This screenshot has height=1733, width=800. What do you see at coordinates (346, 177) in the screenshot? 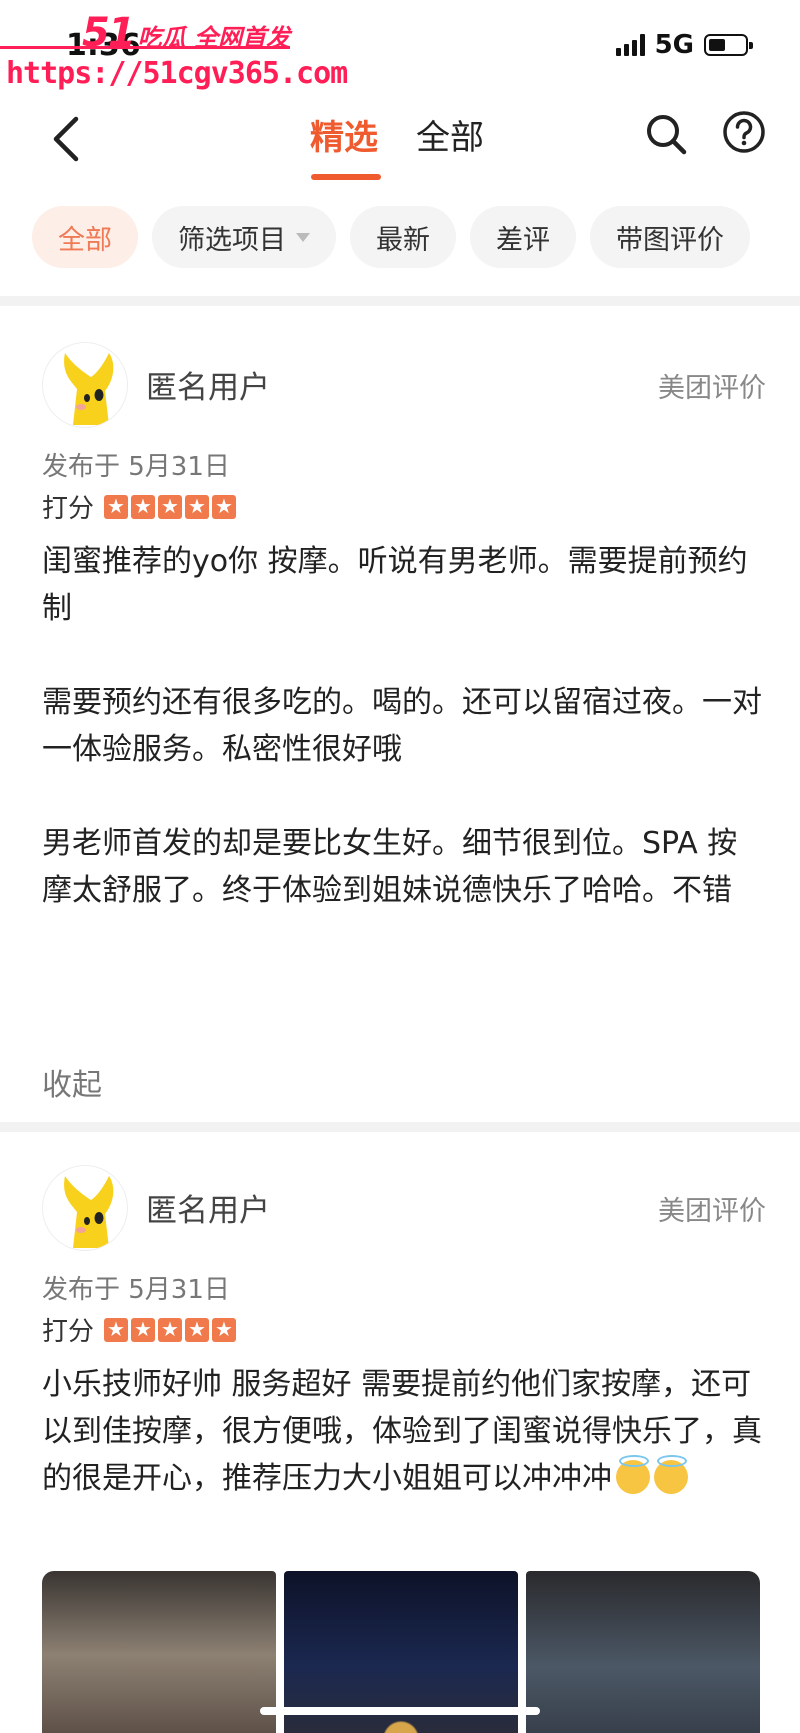
I see `active-tab-indicator` at bounding box center [346, 177].